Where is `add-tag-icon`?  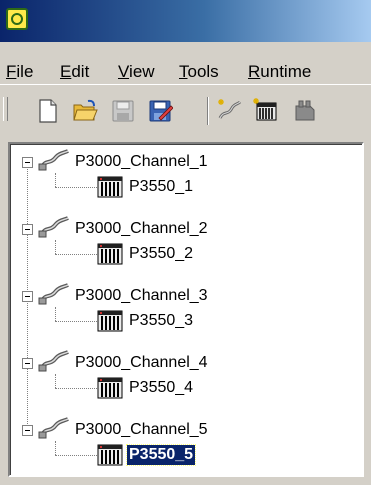
add-tag-icon is located at coordinates (303, 111).